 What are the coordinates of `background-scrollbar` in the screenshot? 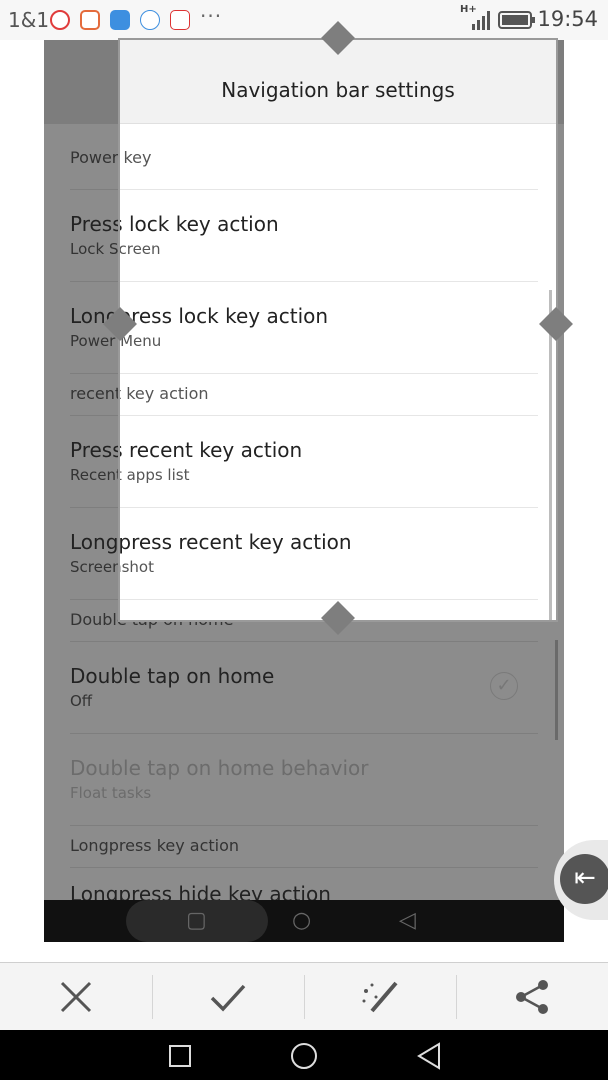 It's located at (556, 690).